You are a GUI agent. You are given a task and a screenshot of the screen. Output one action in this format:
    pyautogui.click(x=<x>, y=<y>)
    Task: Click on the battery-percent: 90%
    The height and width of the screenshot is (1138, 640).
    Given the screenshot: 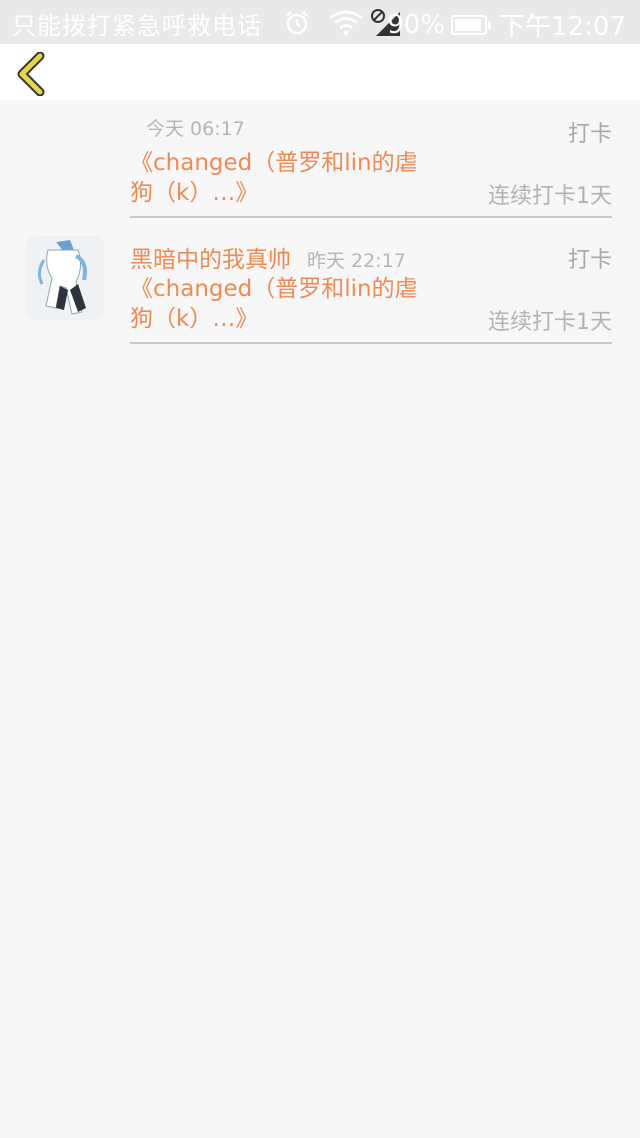 What is the action you would take?
    pyautogui.click(x=416, y=24)
    